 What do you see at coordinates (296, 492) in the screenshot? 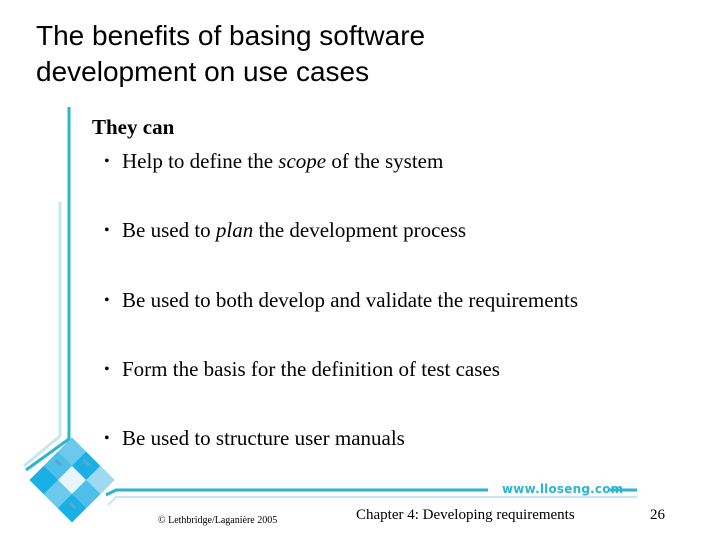
I see `footer-line-dark` at bounding box center [296, 492].